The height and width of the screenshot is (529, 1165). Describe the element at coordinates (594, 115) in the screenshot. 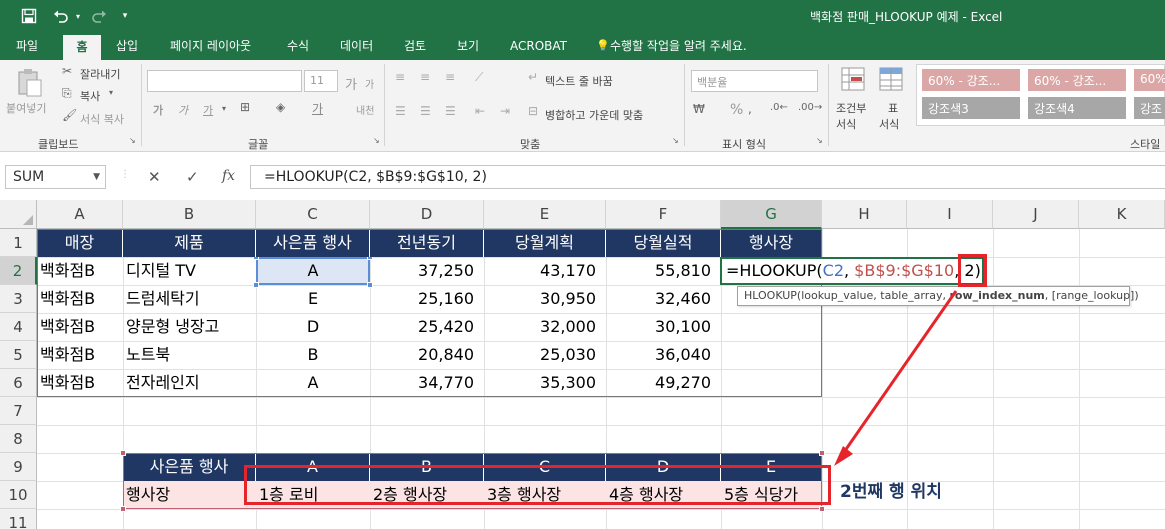

I see `merge-center-button: 병합하고 가운데 맞춤` at that location.